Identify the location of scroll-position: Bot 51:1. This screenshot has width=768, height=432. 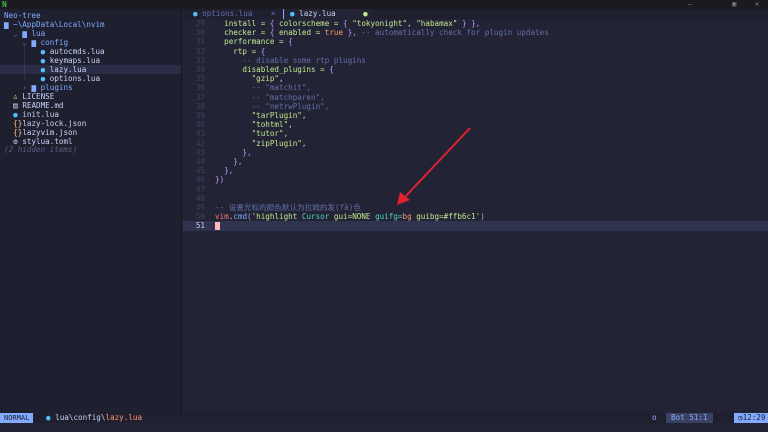
(689, 418).